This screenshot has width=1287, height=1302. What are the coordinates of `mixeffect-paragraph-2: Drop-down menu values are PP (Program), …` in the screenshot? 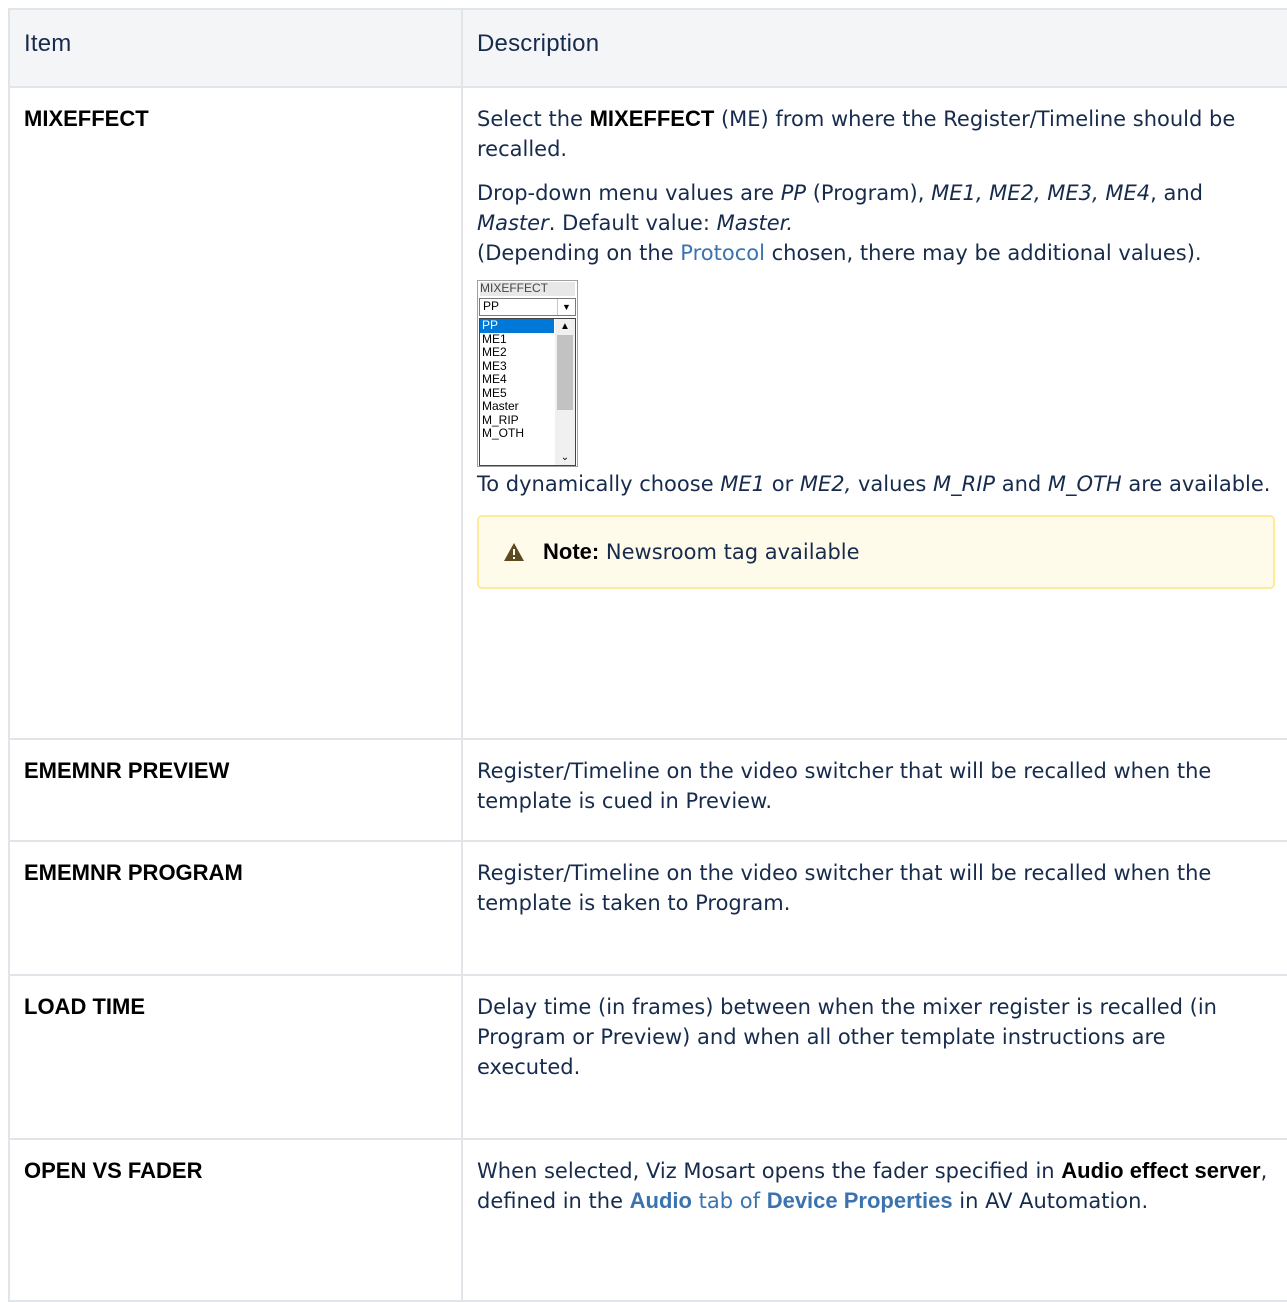 It's located at (840, 223).